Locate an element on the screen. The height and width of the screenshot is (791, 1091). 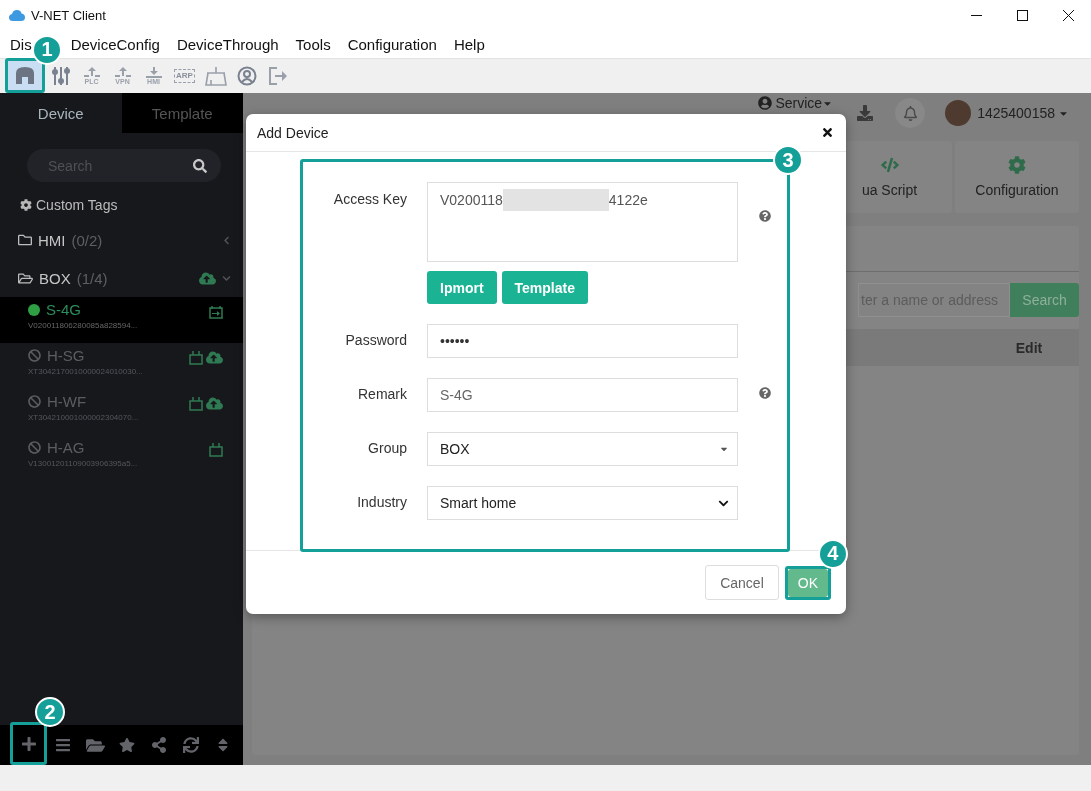
cancel-button: Cancel is located at coordinates (742, 582).